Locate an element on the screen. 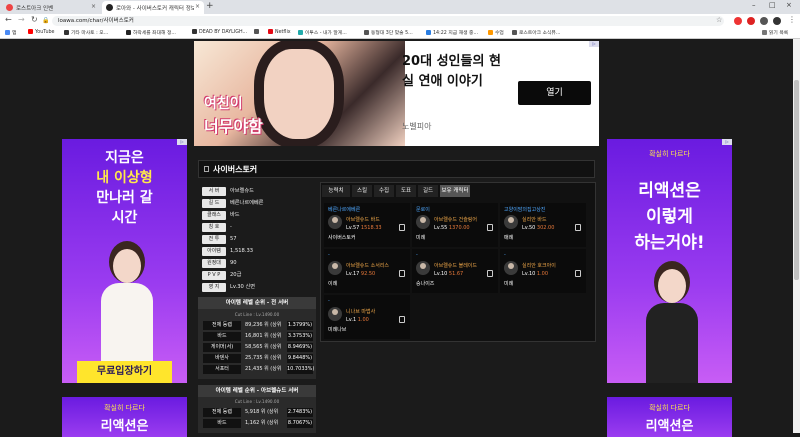 The height and width of the screenshot is (437, 800). ad-headline: 20대 성인들의 현실 연애 이야기 is located at coordinates (457, 72).